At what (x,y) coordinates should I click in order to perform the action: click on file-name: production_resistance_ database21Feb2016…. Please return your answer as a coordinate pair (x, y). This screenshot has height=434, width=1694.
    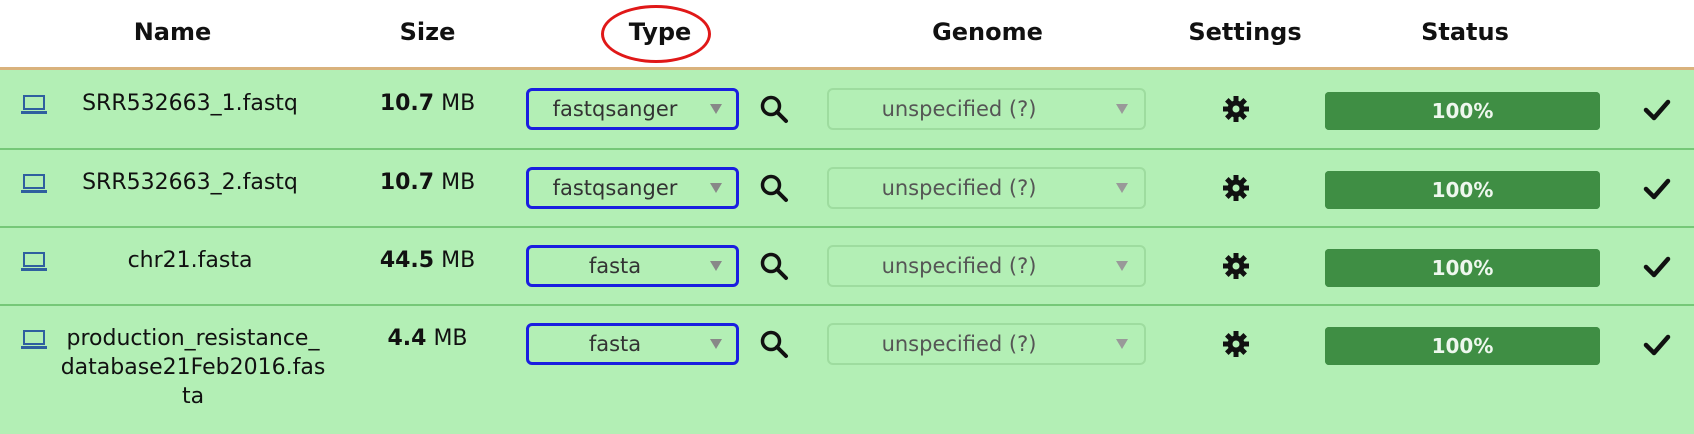
    Looking at the image, I should click on (193, 367).